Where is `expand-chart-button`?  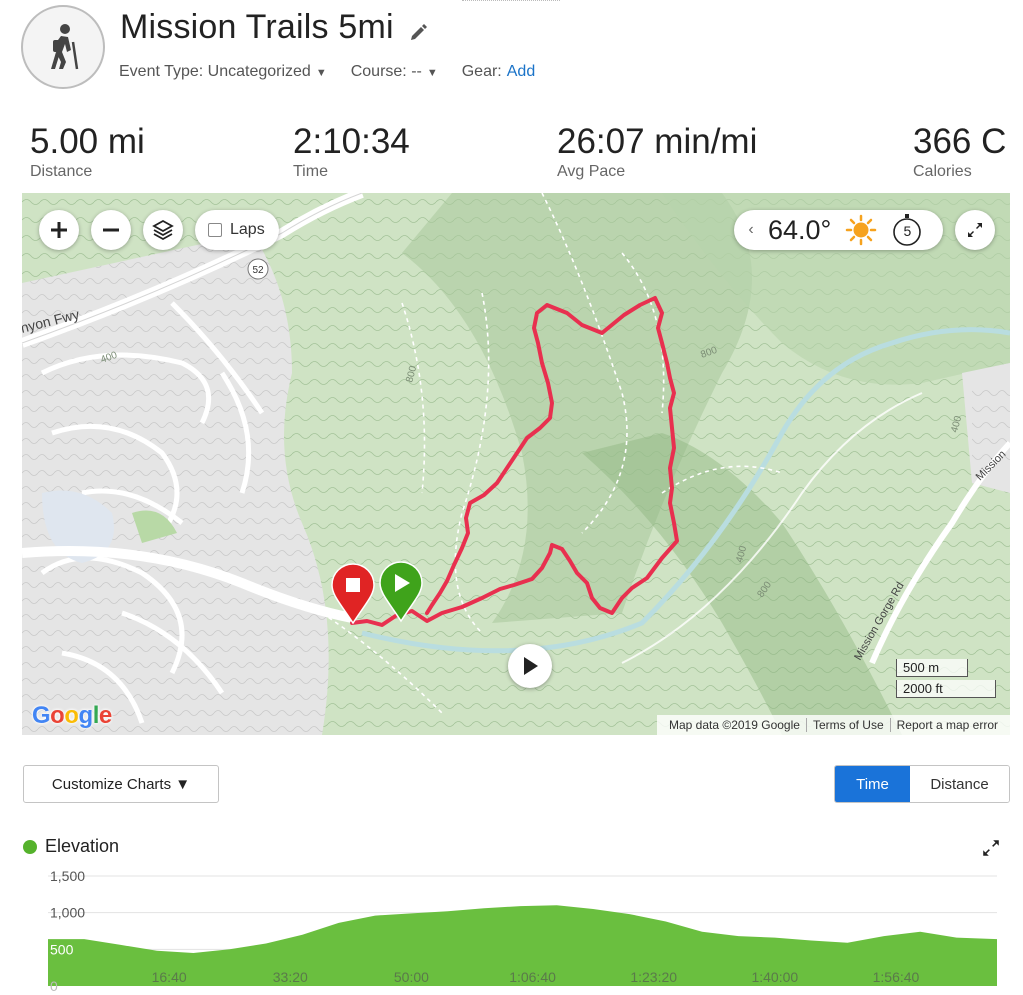 expand-chart-button is located at coordinates (991, 848).